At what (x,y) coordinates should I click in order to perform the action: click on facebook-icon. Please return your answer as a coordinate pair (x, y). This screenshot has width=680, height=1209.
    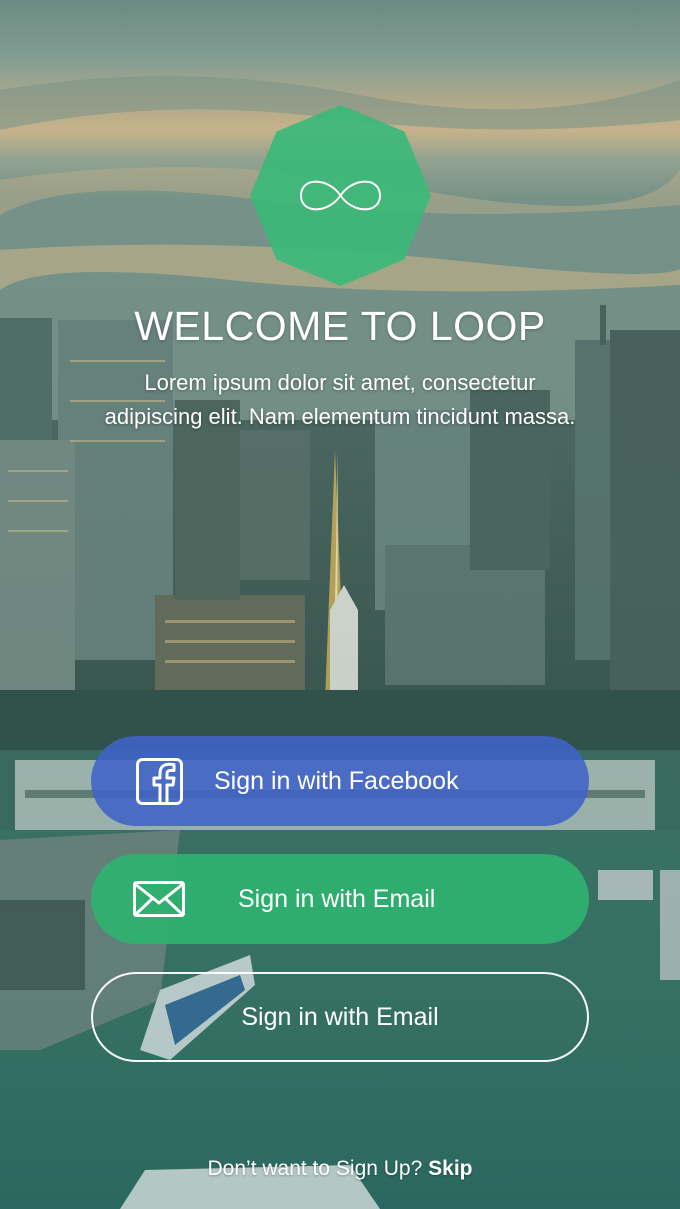
    Looking at the image, I should click on (159, 781).